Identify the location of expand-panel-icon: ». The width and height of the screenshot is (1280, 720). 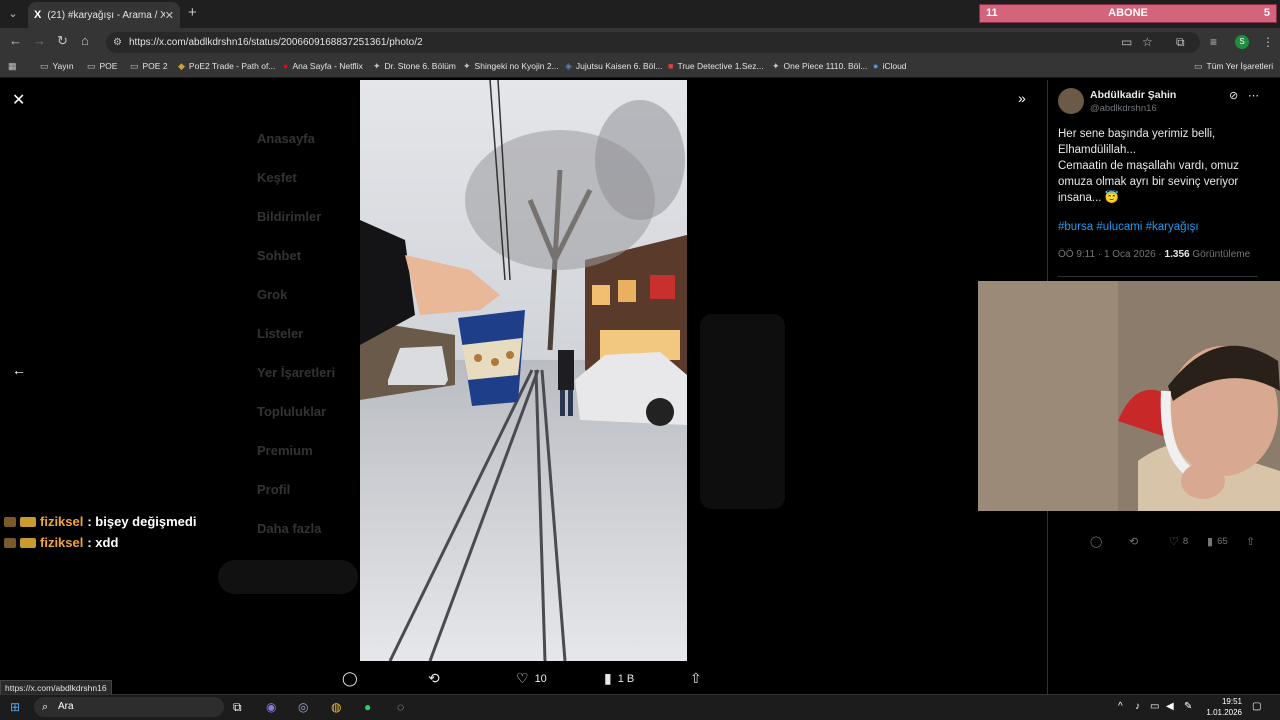
(1022, 98).